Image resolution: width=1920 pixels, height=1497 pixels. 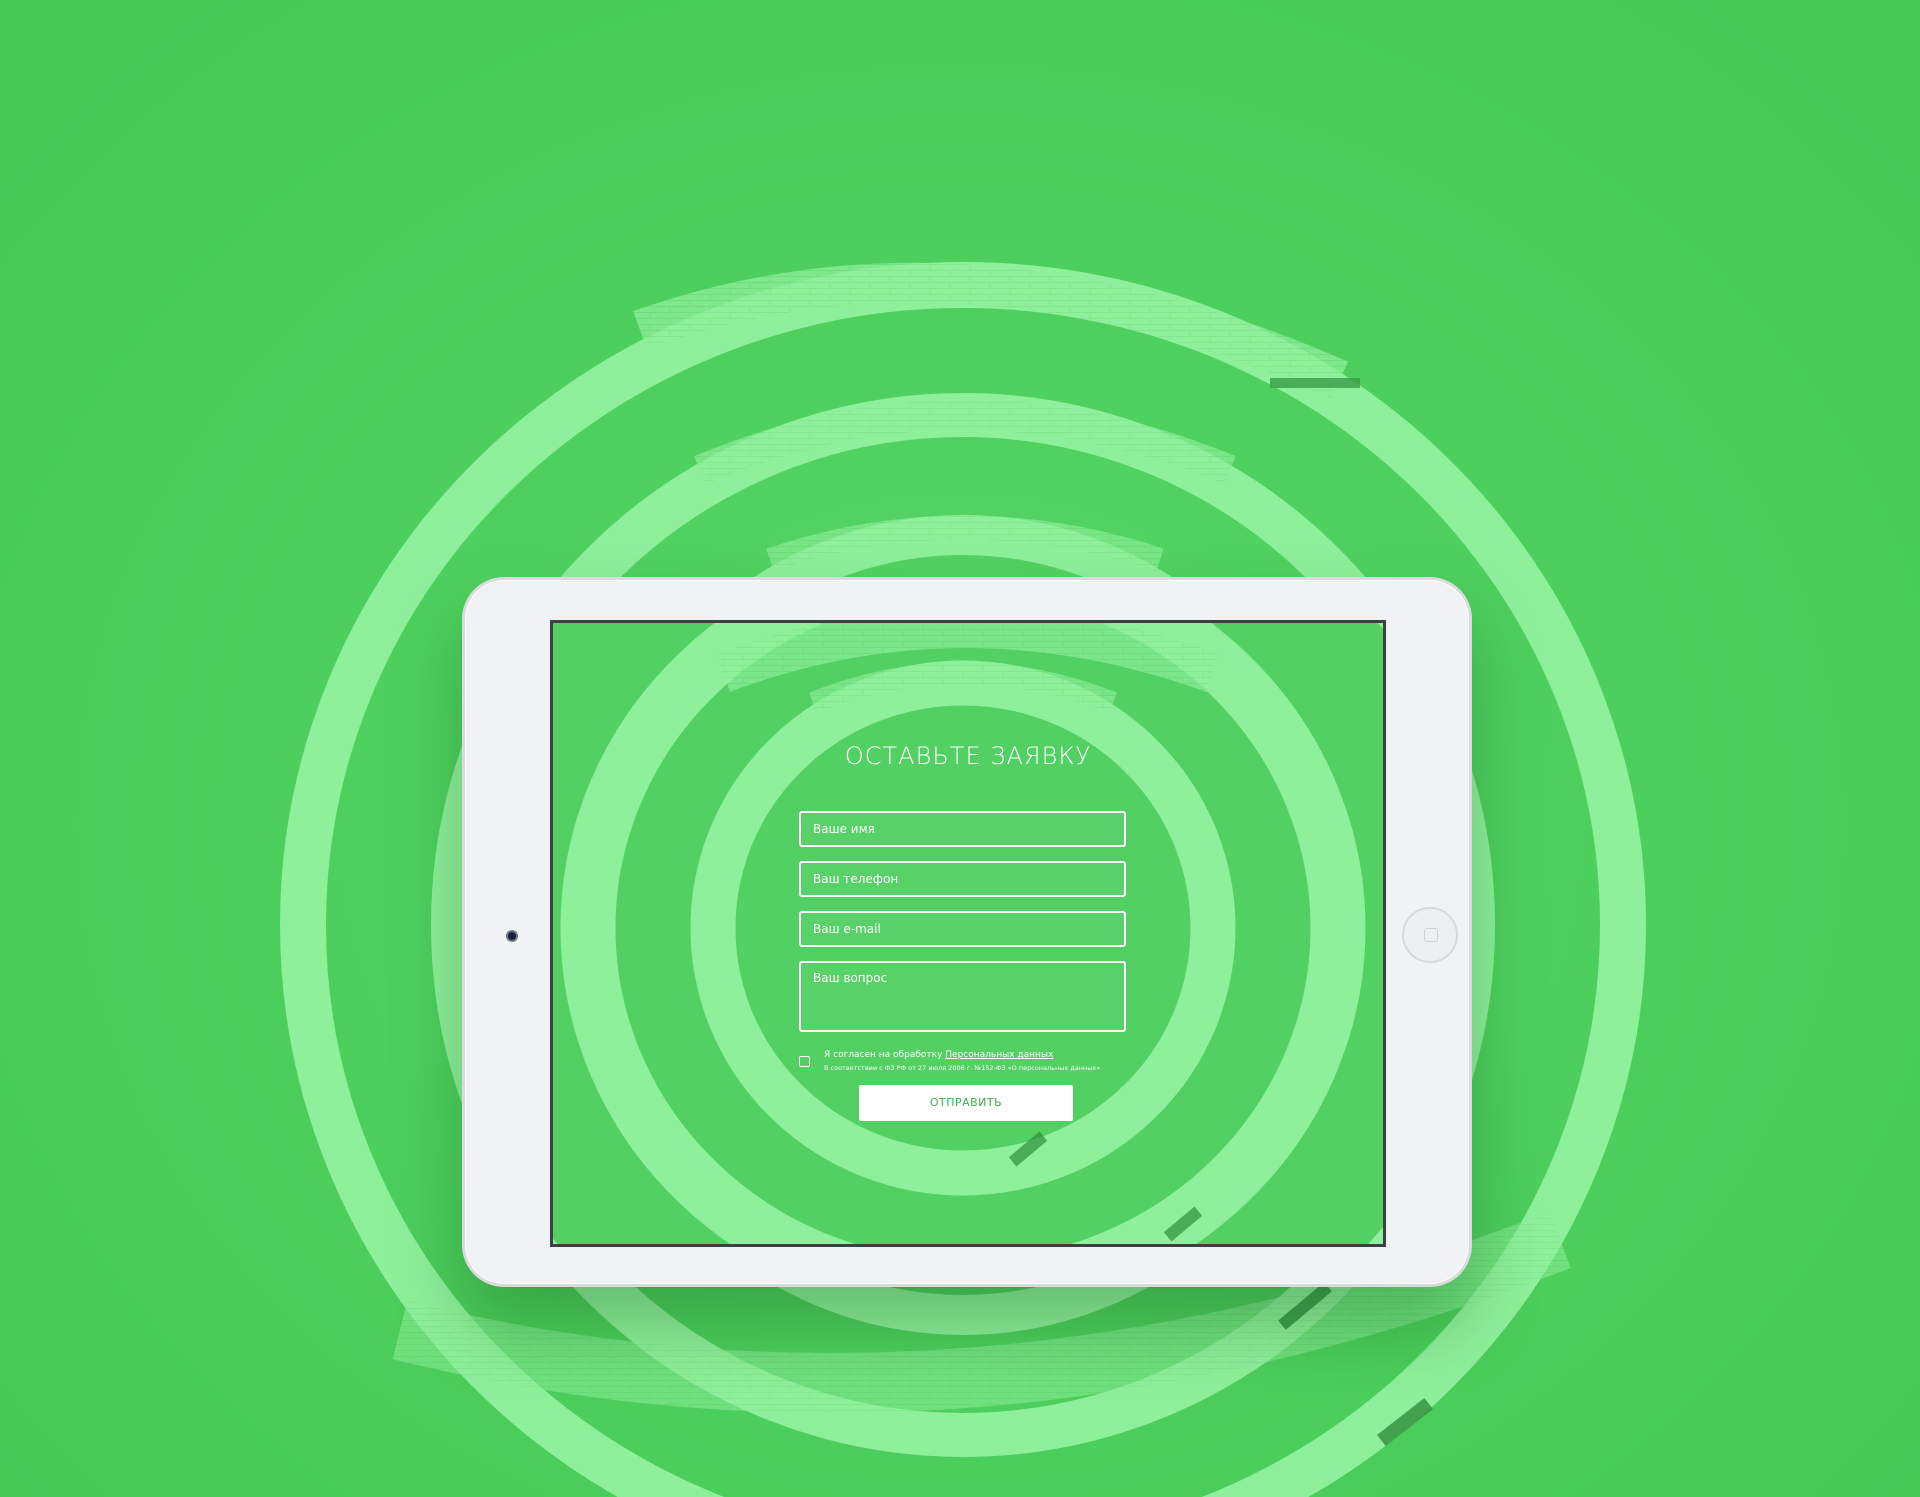 I want to click on checkbox-icon, so click(x=804, y=1061).